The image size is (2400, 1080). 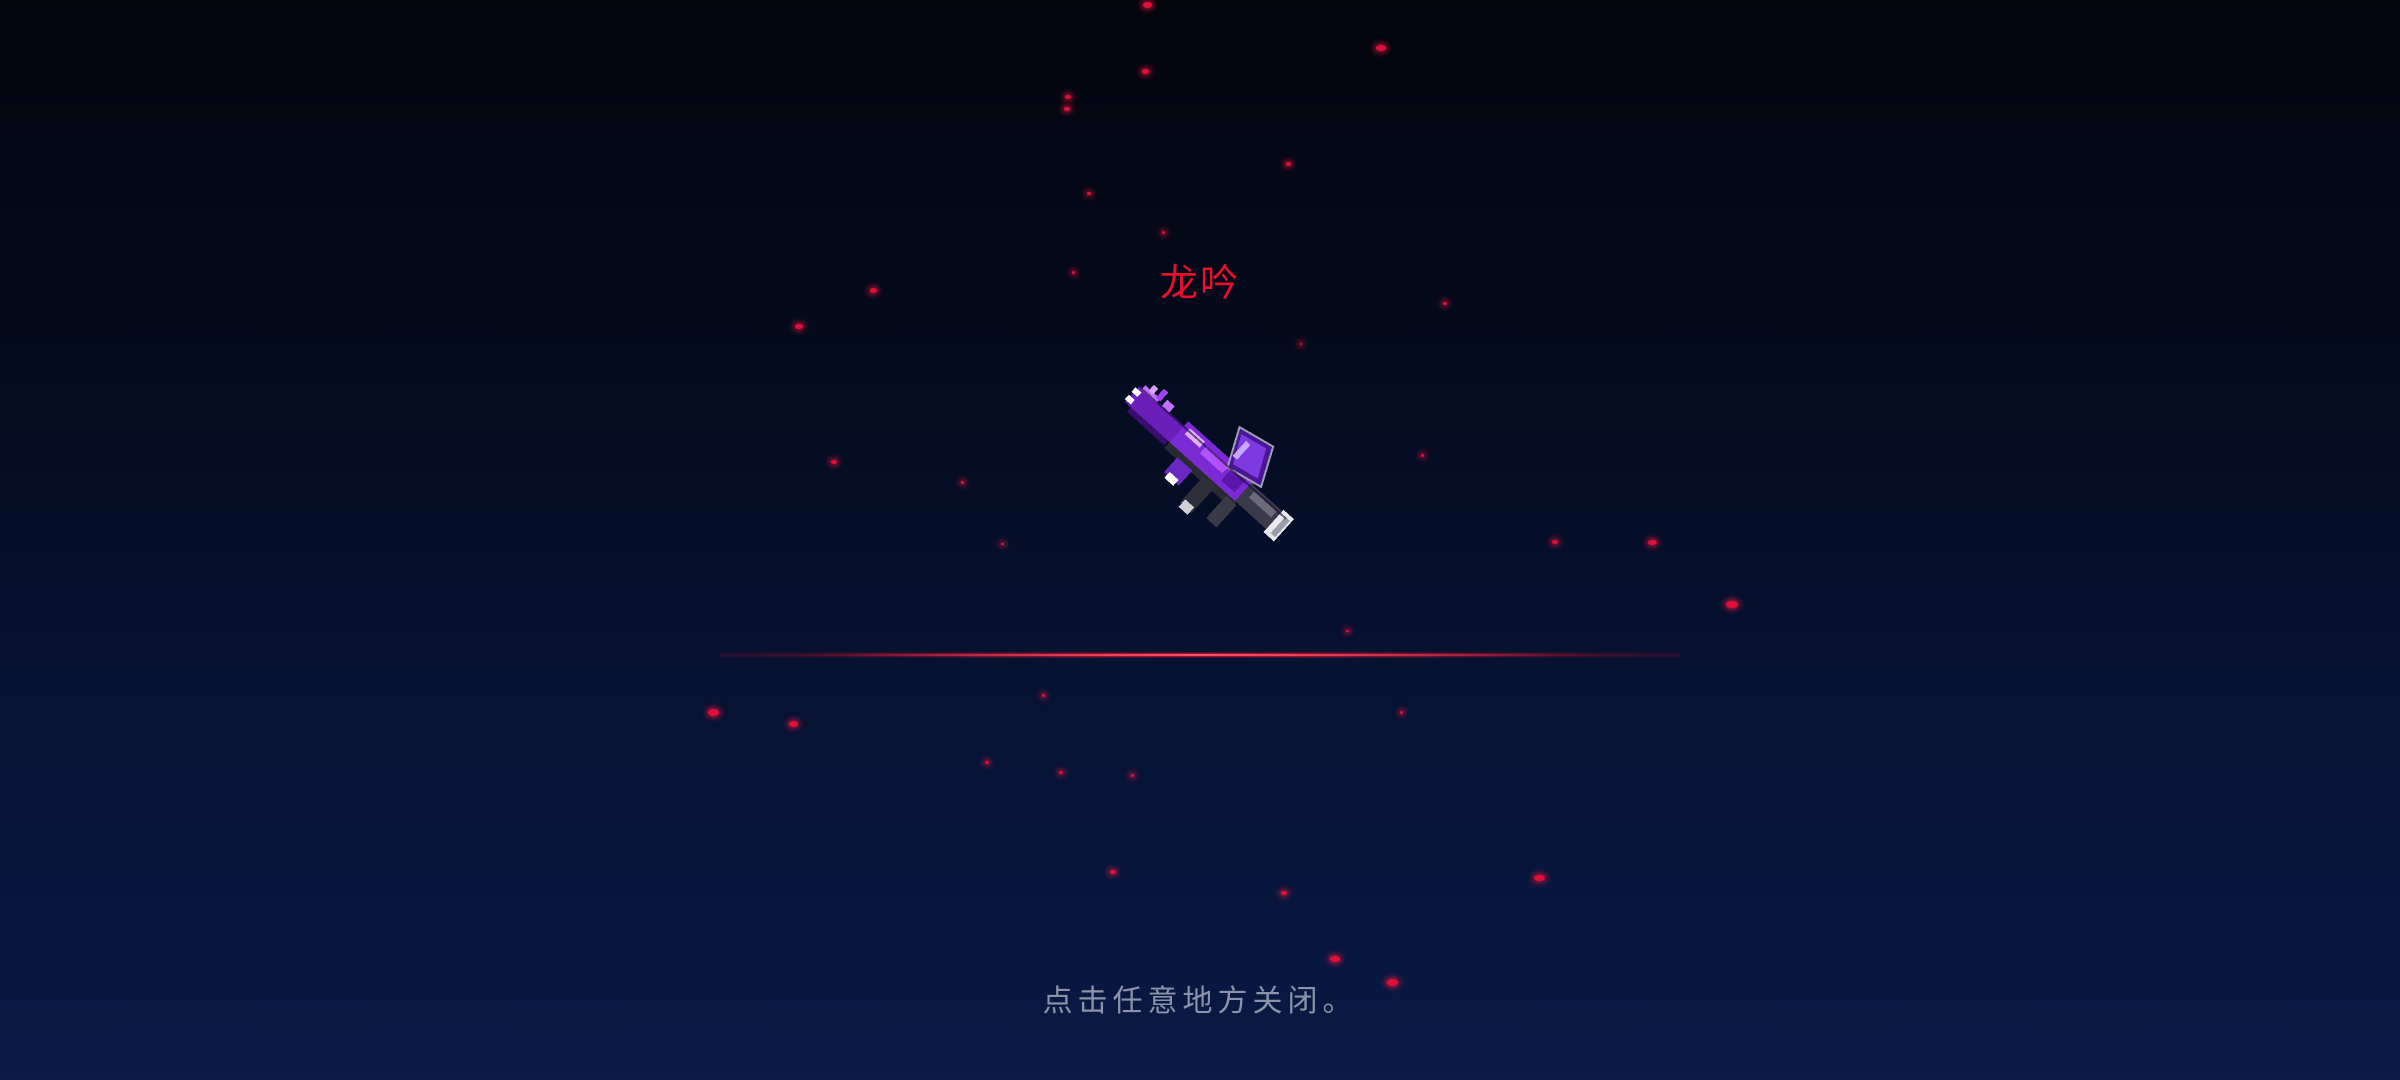 What do you see at coordinates (1200, 655) in the screenshot?
I see `divider-glow-core` at bounding box center [1200, 655].